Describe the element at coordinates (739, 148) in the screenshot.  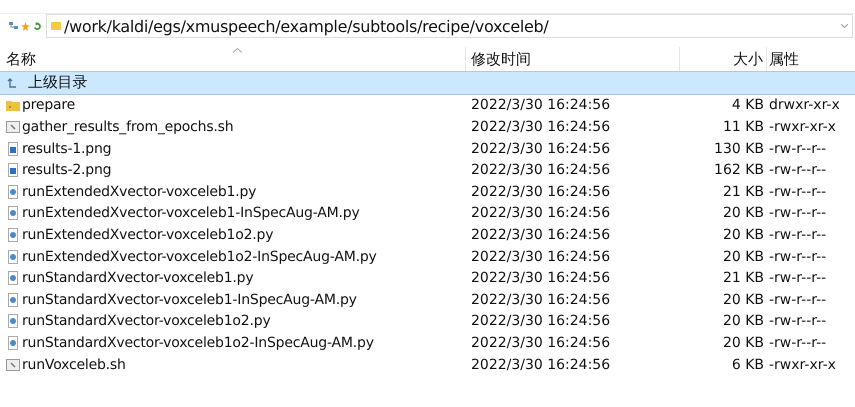
I see `file-size: 130 KB` at that location.